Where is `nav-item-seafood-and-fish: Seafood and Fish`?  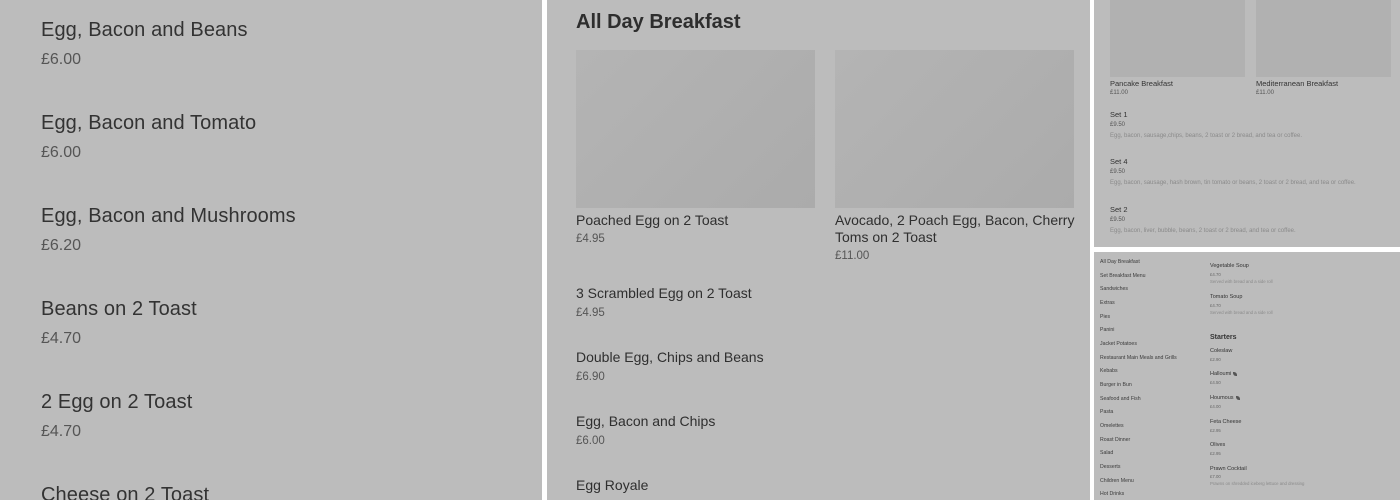 nav-item-seafood-and-fish: Seafood and Fish is located at coordinates (1120, 399).